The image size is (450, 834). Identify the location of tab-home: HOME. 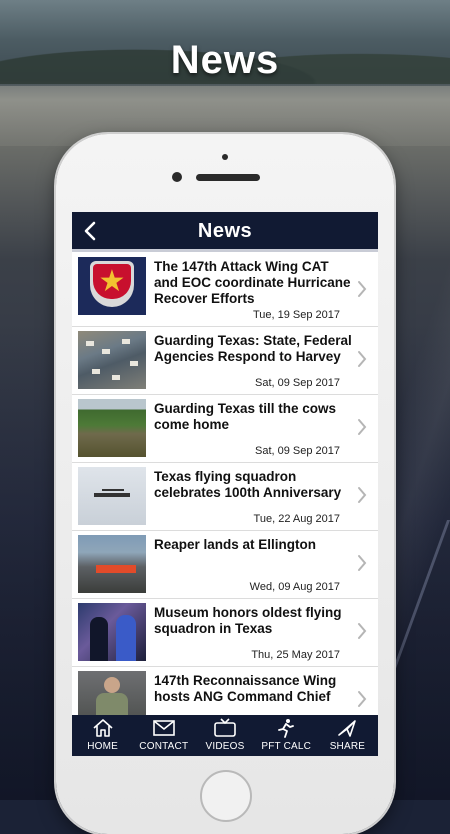
(102, 735).